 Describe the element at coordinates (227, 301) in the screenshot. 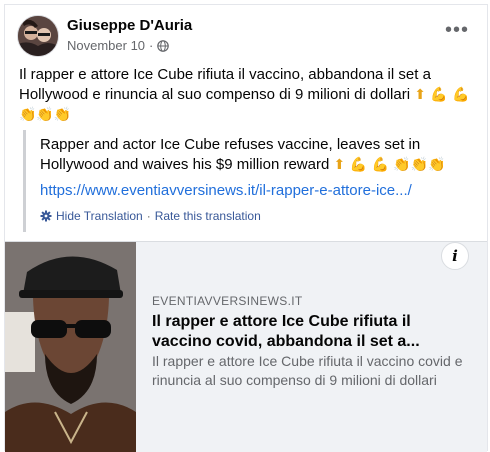

I see `link-domain: EVENTIAVVERSINEWS.IT` at that location.